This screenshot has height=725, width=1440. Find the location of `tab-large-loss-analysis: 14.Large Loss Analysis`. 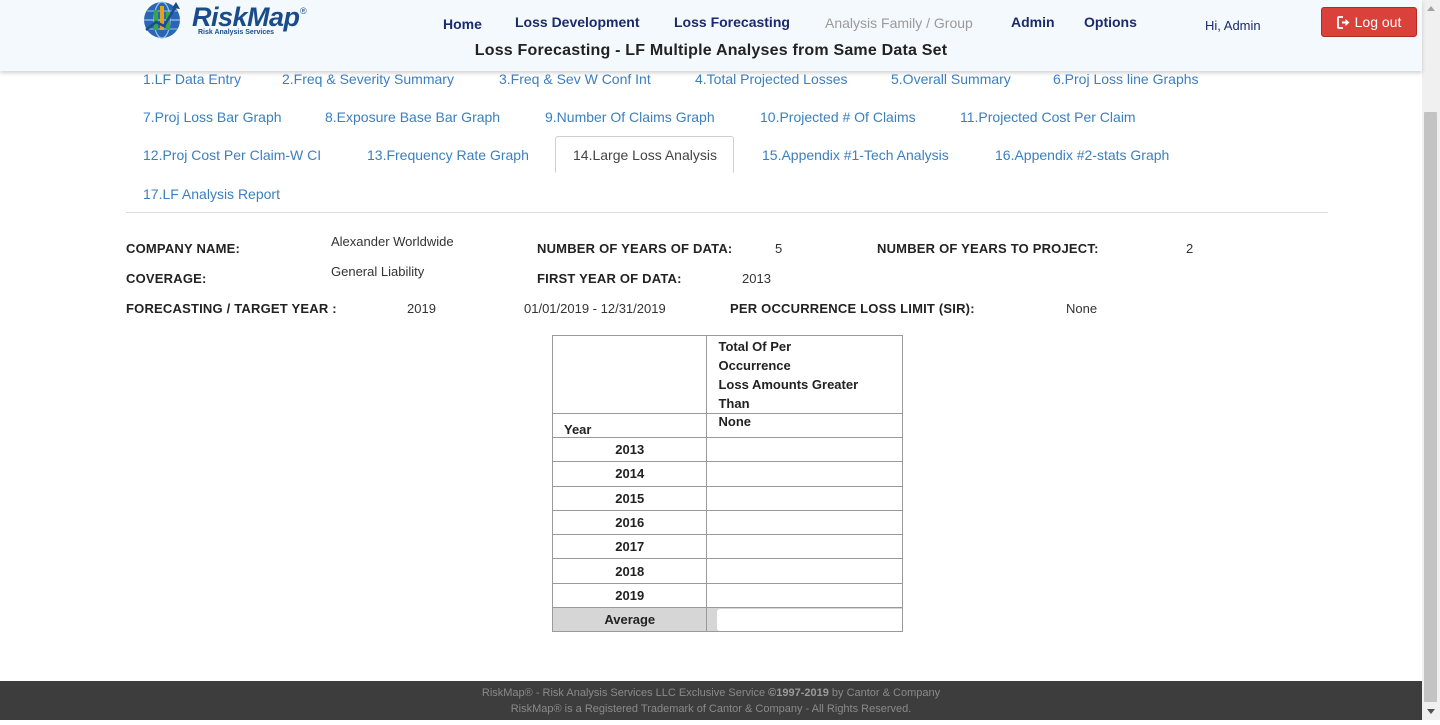

tab-large-loss-analysis: 14.Large Loss Analysis is located at coordinates (644, 154).